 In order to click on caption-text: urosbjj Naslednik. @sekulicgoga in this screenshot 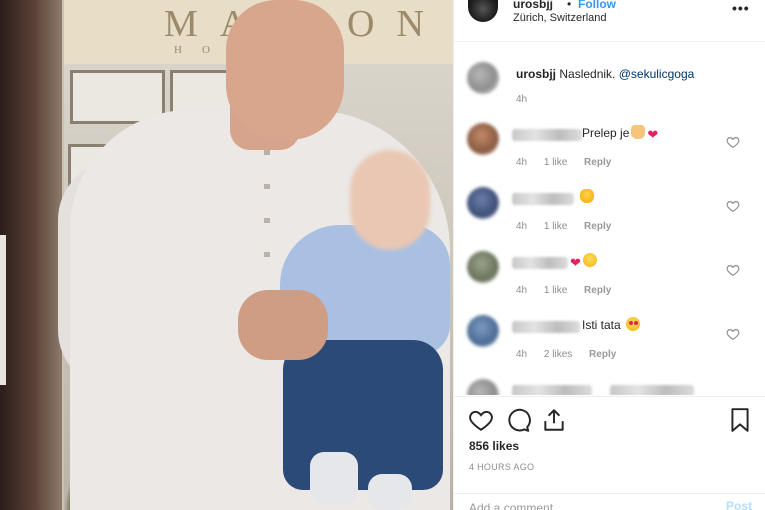, I will do `click(605, 74)`.